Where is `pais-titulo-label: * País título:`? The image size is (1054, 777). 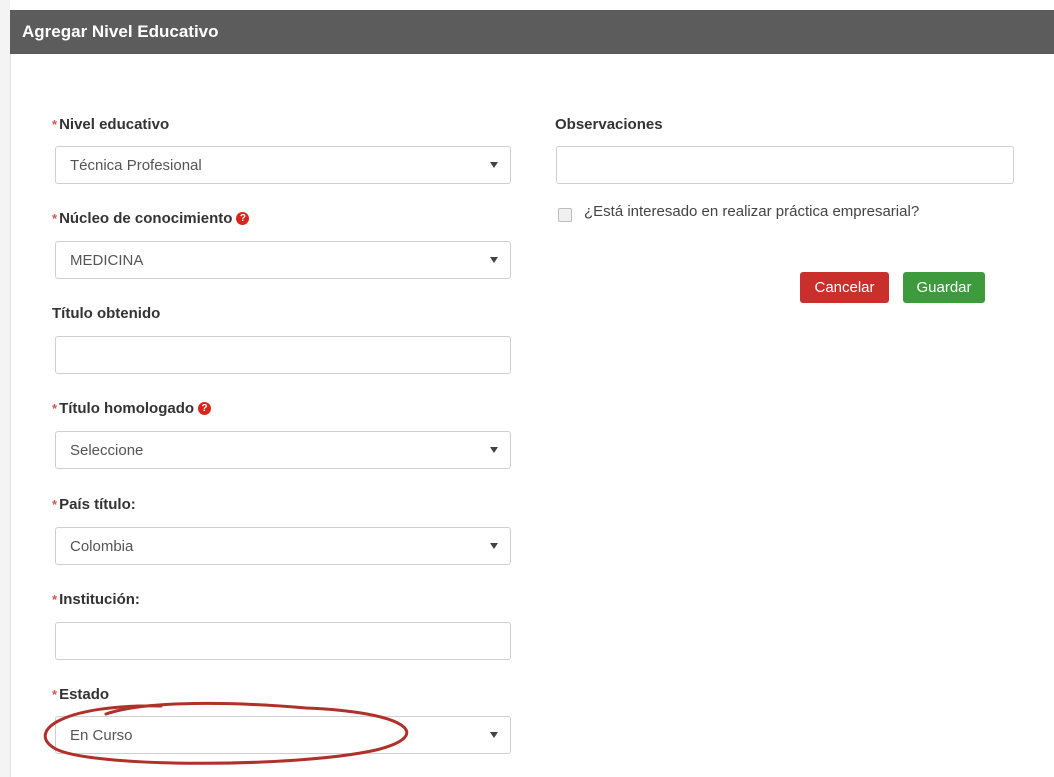 pais-titulo-label: * País título: is located at coordinates (94, 504).